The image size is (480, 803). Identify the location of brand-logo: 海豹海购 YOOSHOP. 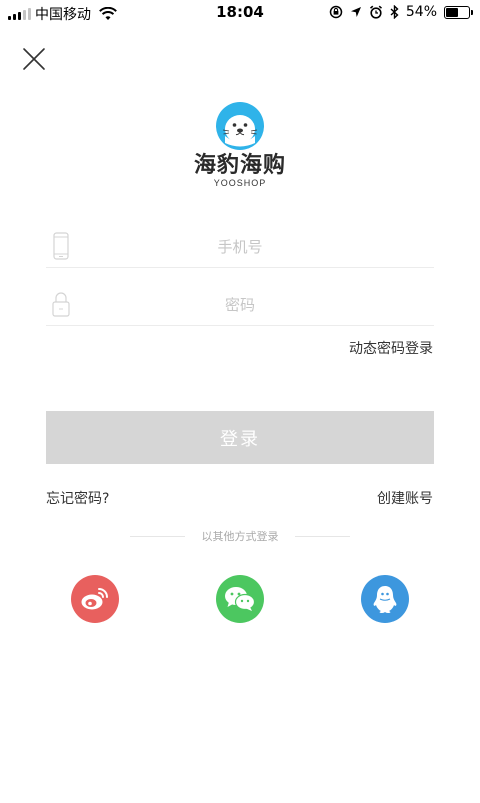
(240, 145).